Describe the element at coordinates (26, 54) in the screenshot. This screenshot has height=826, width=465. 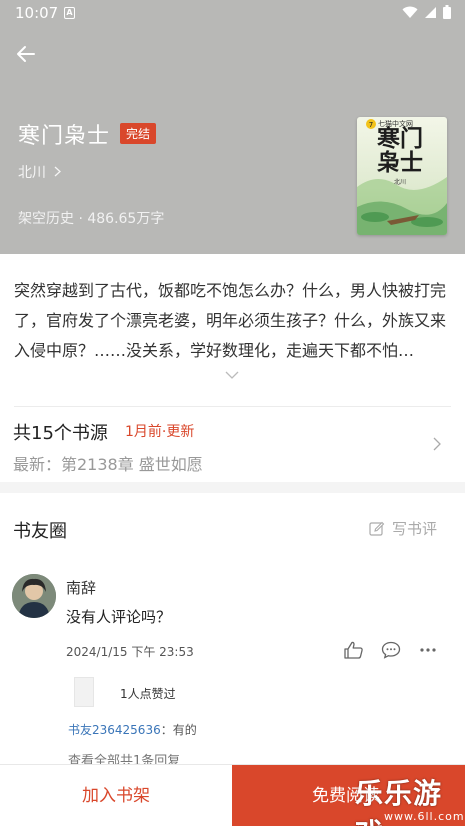
I see `back-arrow-icon` at that location.